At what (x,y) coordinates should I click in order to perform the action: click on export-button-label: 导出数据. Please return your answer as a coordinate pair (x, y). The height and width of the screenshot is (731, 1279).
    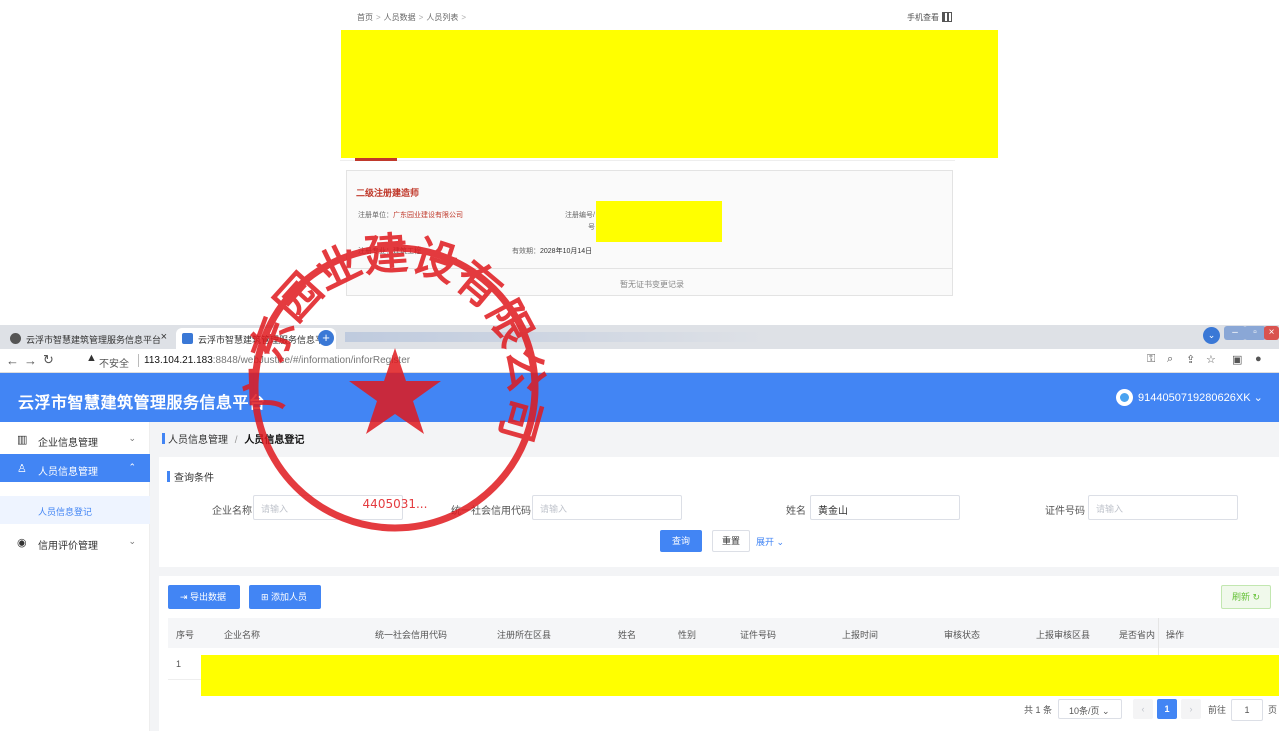
    Looking at the image, I should click on (208, 597).